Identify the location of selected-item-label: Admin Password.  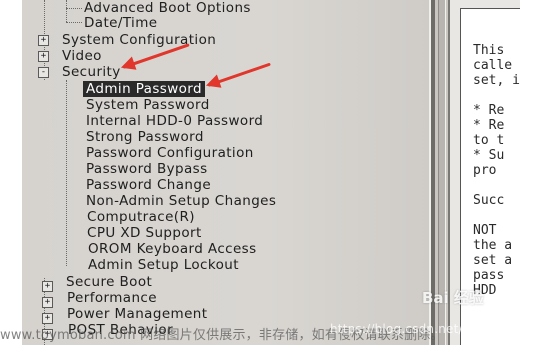
(144, 89).